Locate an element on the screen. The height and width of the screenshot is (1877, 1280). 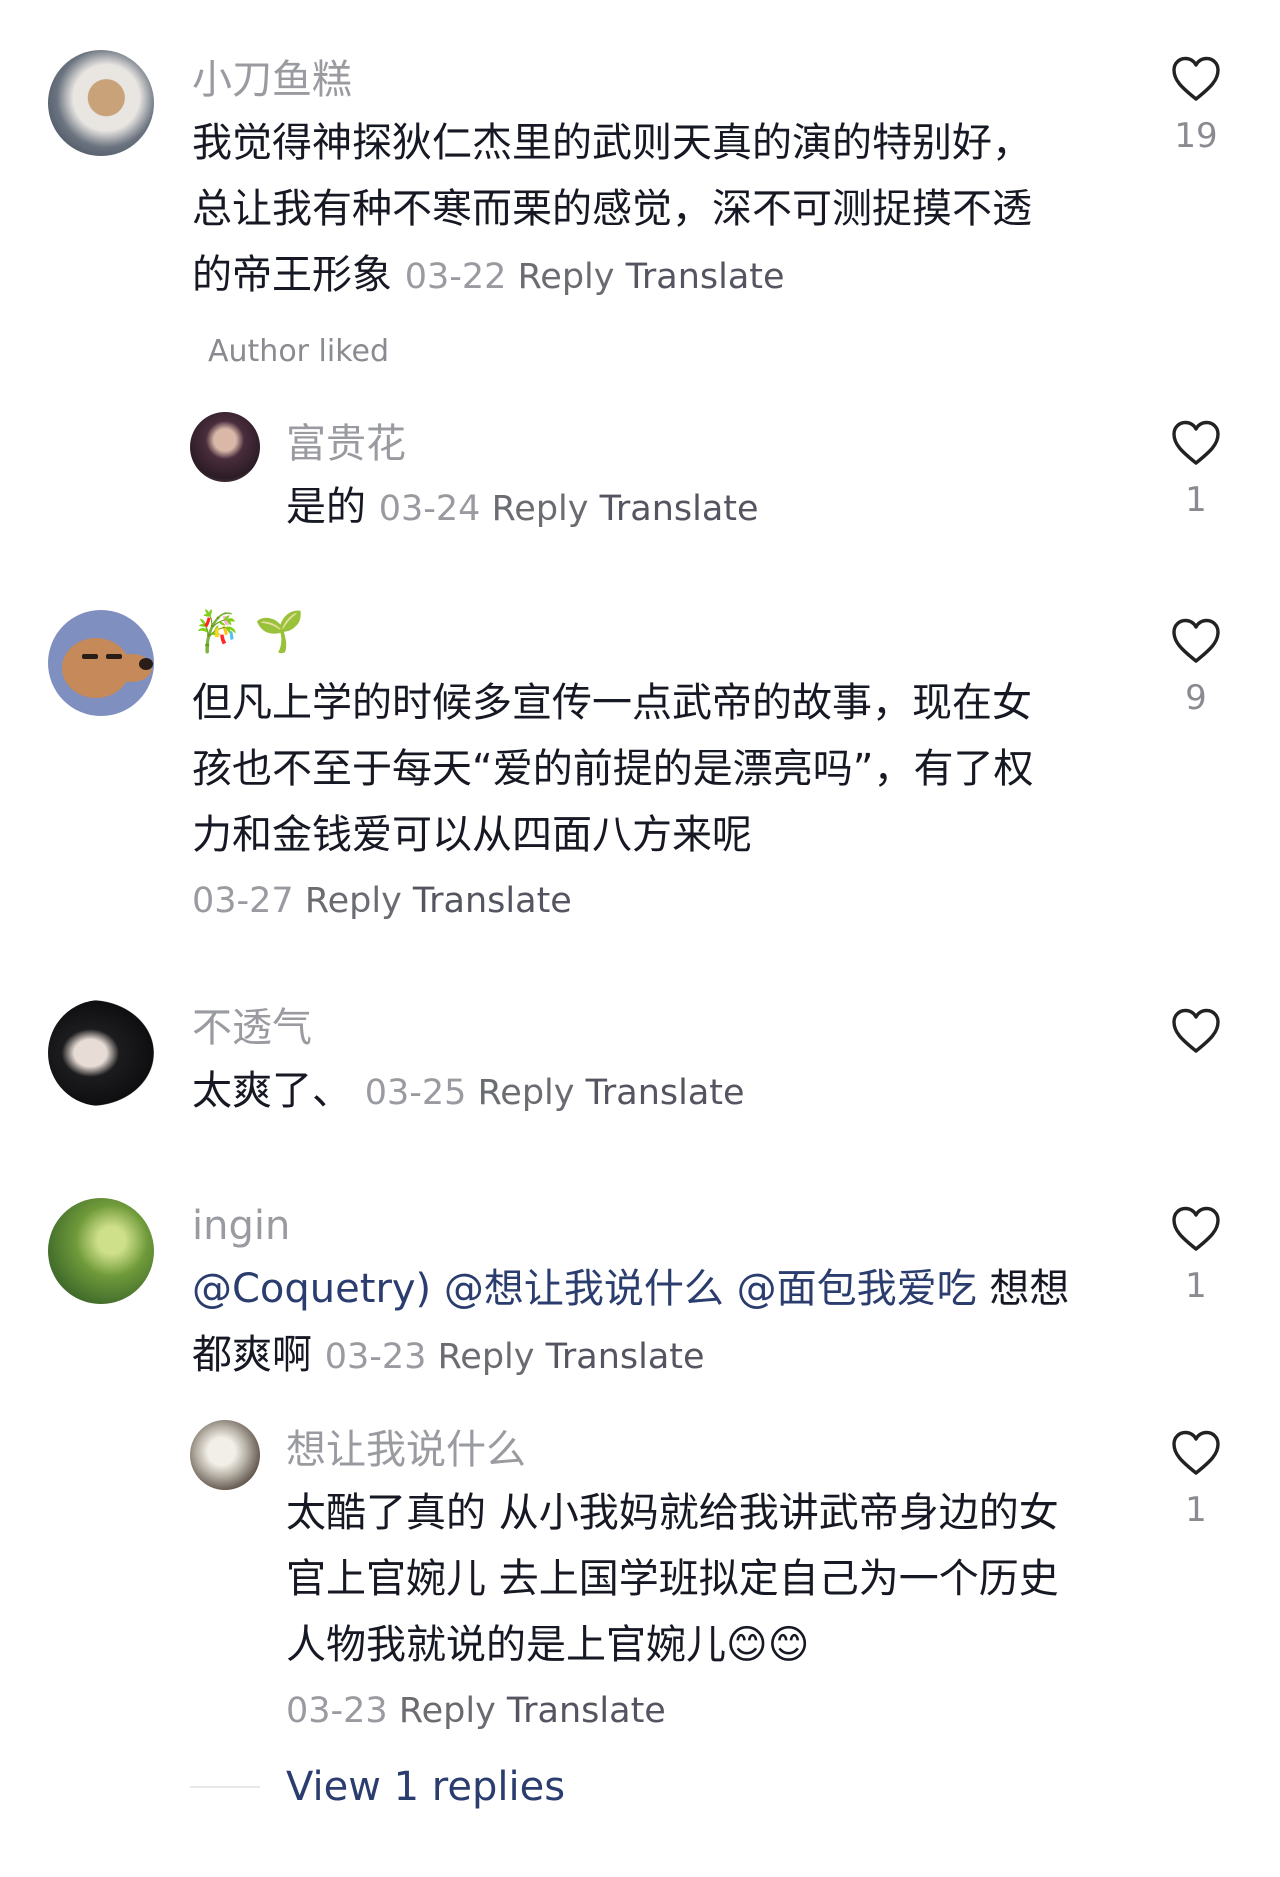
comment-line: 人物我就说的是上官婉儿 is located at coordinates (506, 1645).